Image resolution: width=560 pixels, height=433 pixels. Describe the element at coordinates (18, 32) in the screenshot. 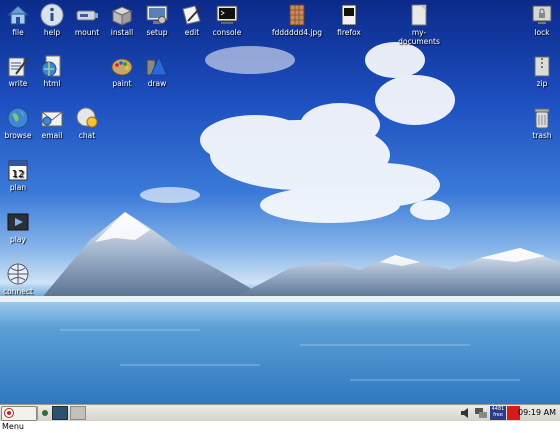

I see `desktop-icon-label: file` at that location.